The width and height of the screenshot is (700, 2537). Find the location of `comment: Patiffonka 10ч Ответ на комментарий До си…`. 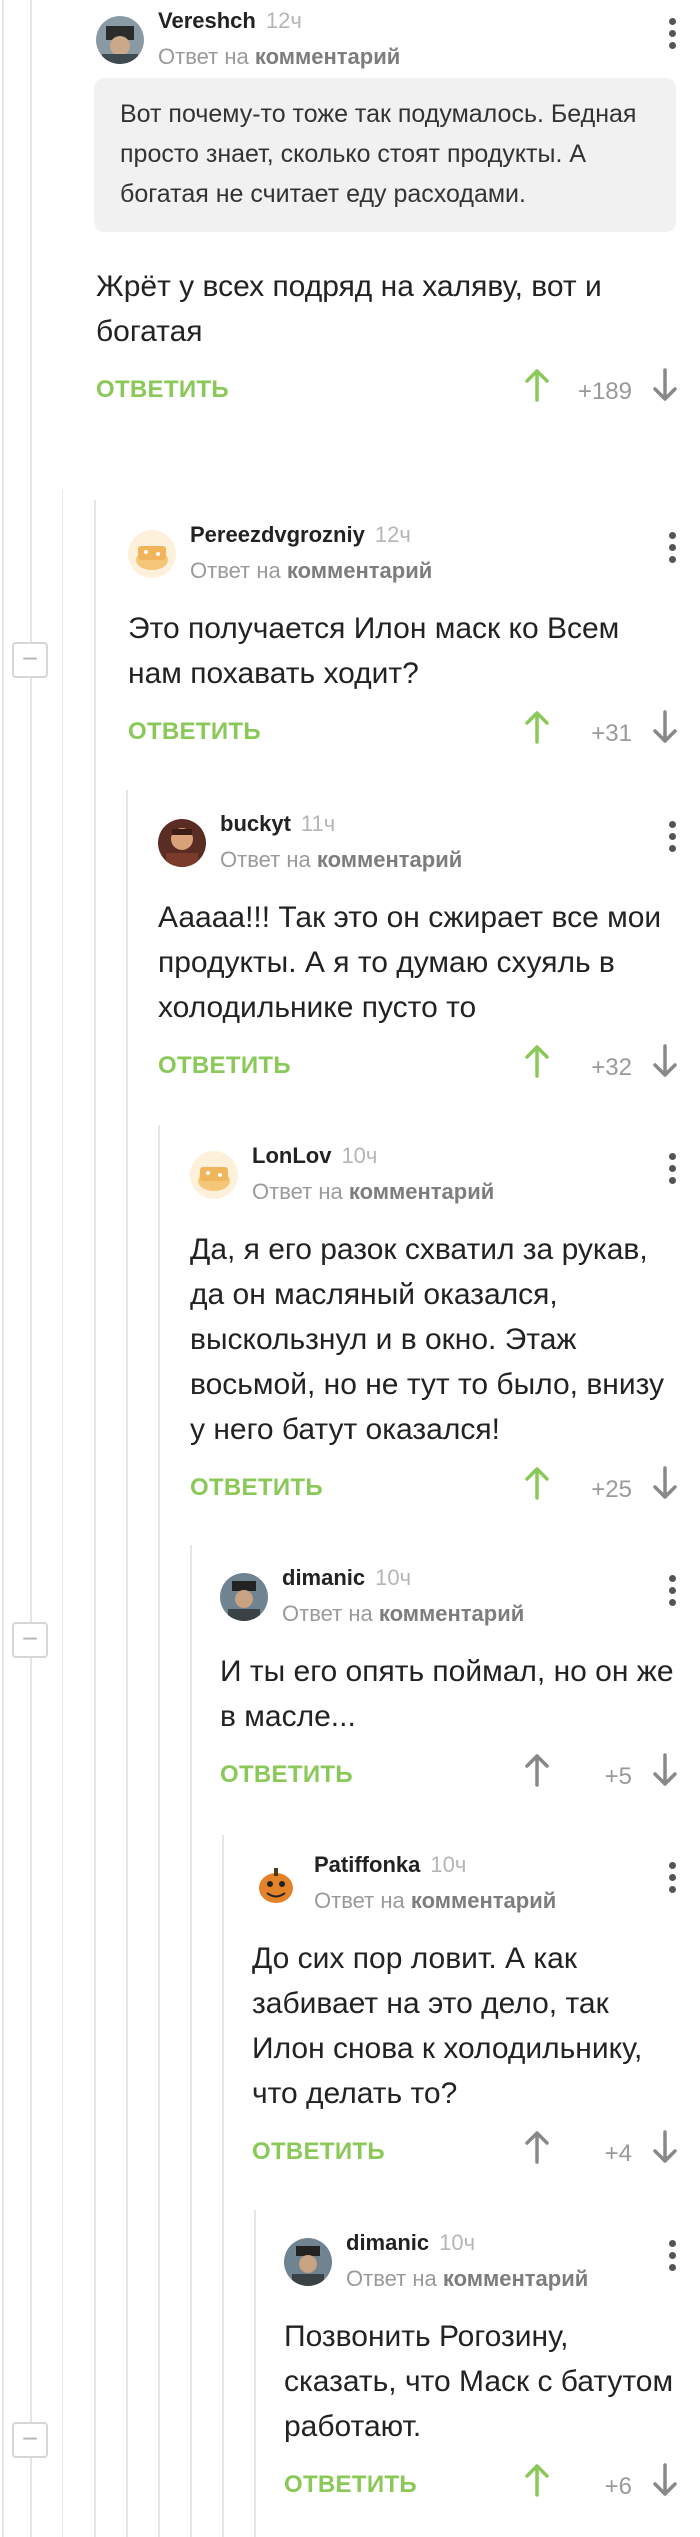

comment: Patiffonka 10ч Ответ на комментарий До си… is located at coordinates (476, 2014).